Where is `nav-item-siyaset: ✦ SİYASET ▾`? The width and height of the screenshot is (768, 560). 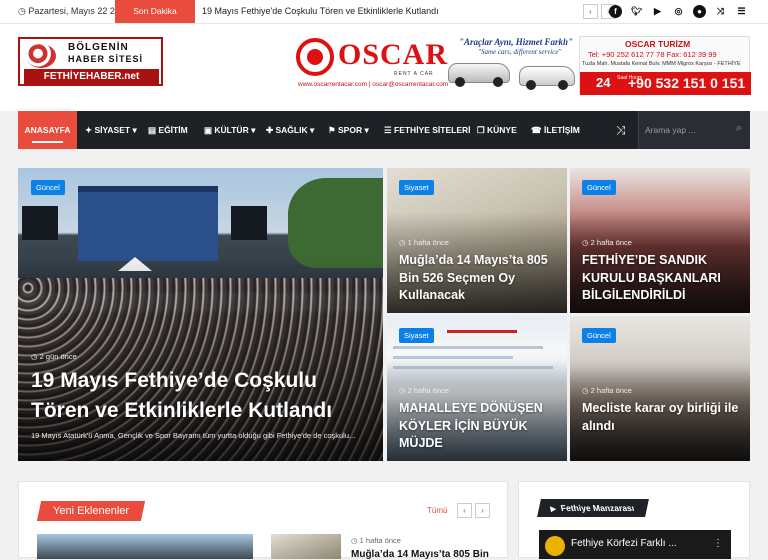
nav-item-siyaset: ✦ SİYASET ▾ is located at coordinates (111, 130).